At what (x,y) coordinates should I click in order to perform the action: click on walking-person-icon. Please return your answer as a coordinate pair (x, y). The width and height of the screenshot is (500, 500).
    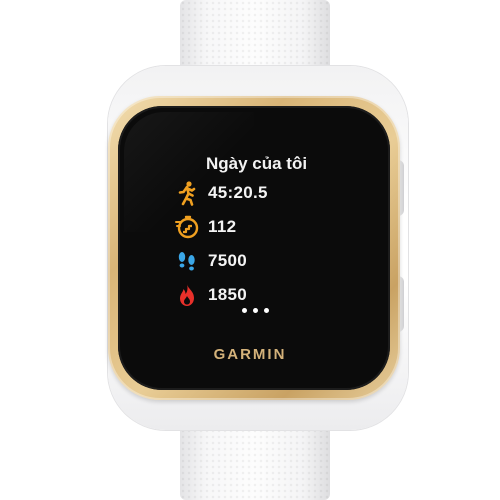
    Looking at the image, I should click on (187, 193).